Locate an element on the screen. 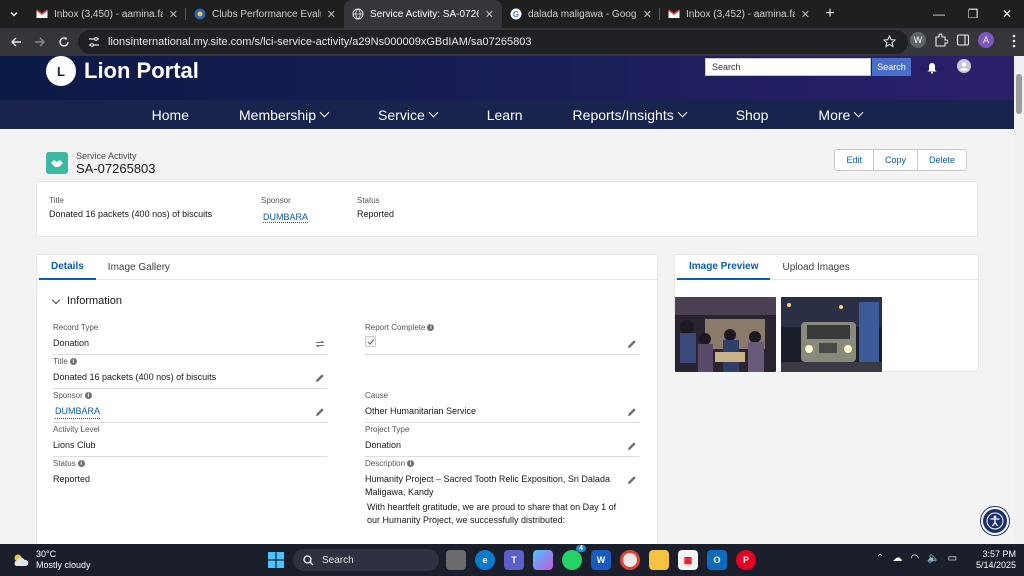  profile-avatar: A is located at coordinates (986, 40).